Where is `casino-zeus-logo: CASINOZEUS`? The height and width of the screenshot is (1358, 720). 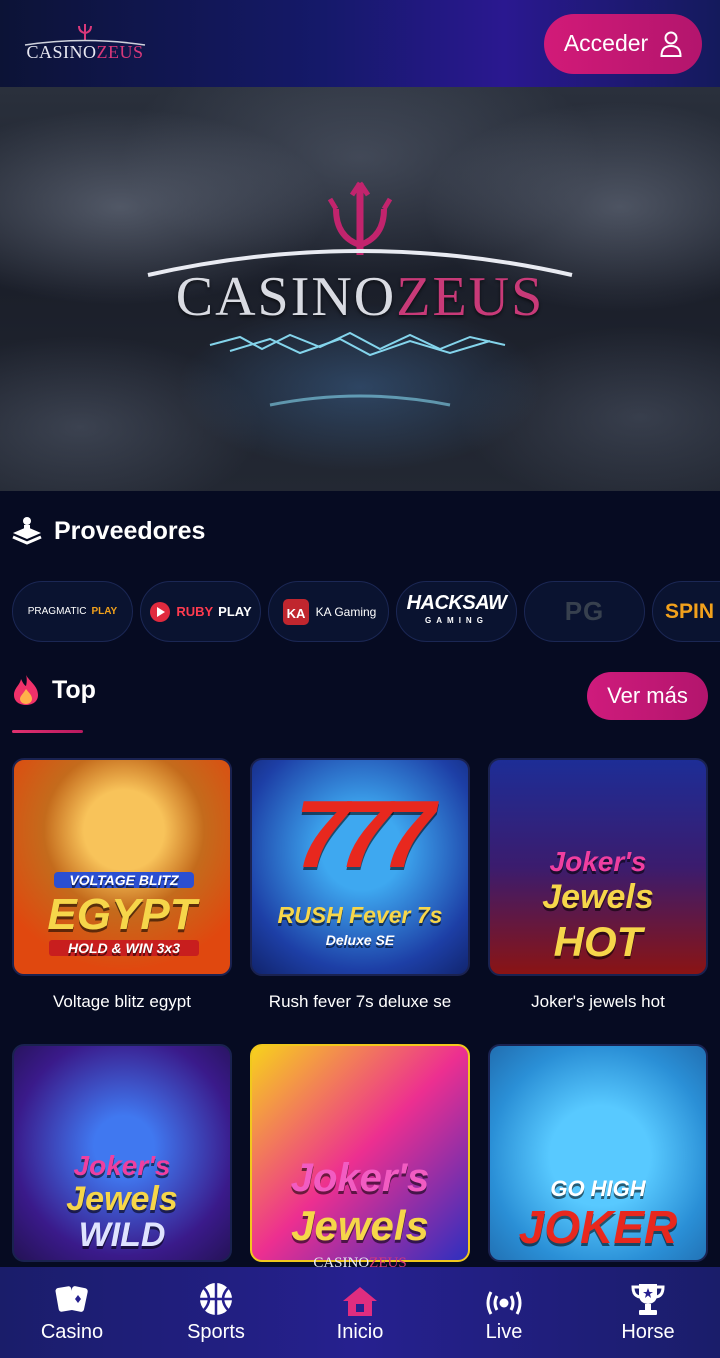 casino-zeus-logo: CASINOZEUS is located at coordinates (85, 43).